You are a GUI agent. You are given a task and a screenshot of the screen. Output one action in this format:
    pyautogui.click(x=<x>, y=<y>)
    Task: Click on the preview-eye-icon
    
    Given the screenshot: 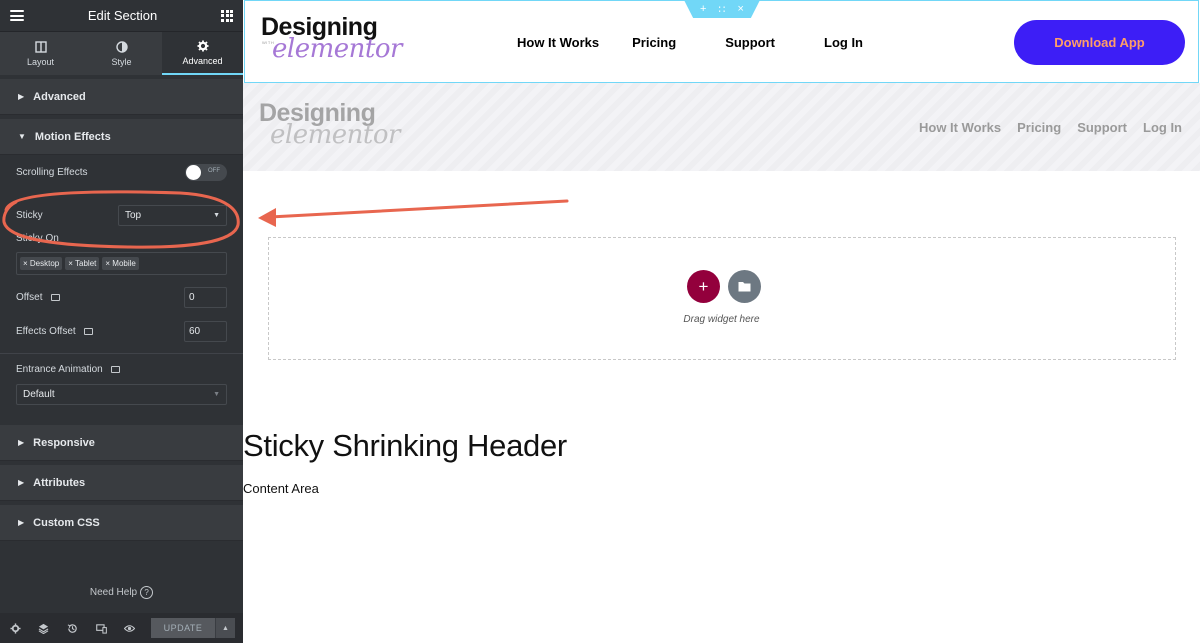 What is the action you would take?
    pyautogui.click(x=129, y=628)
    